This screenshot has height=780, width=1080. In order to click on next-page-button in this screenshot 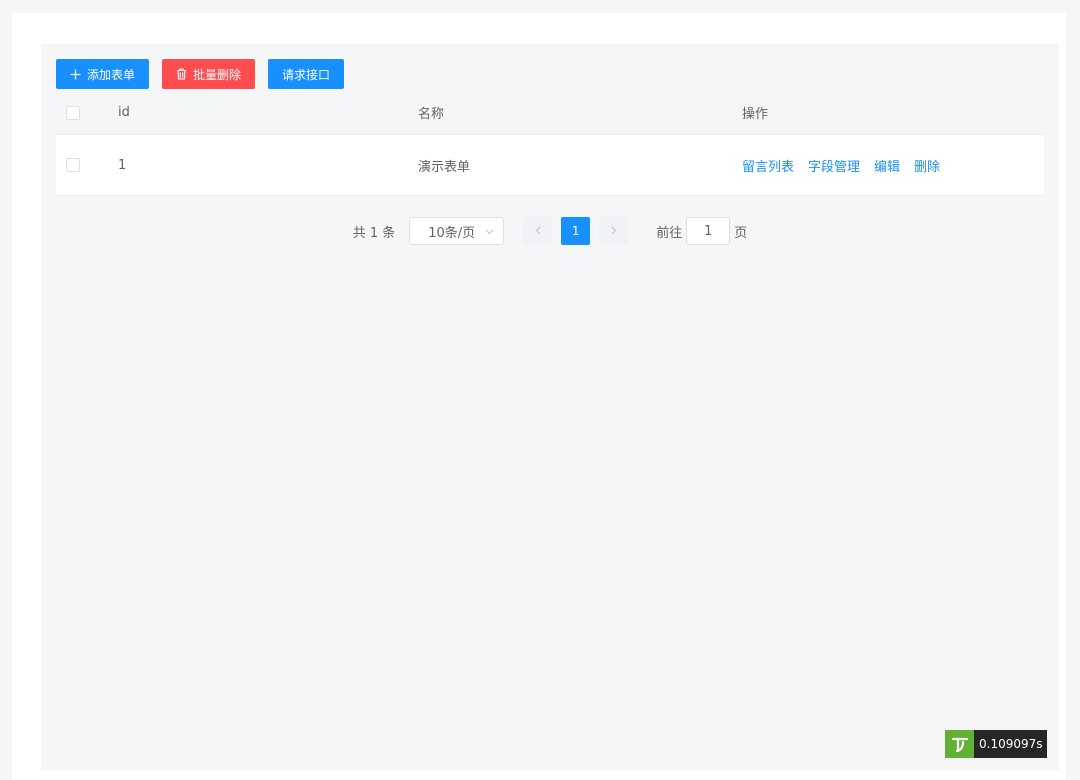, I will do `click(614, 231)`.